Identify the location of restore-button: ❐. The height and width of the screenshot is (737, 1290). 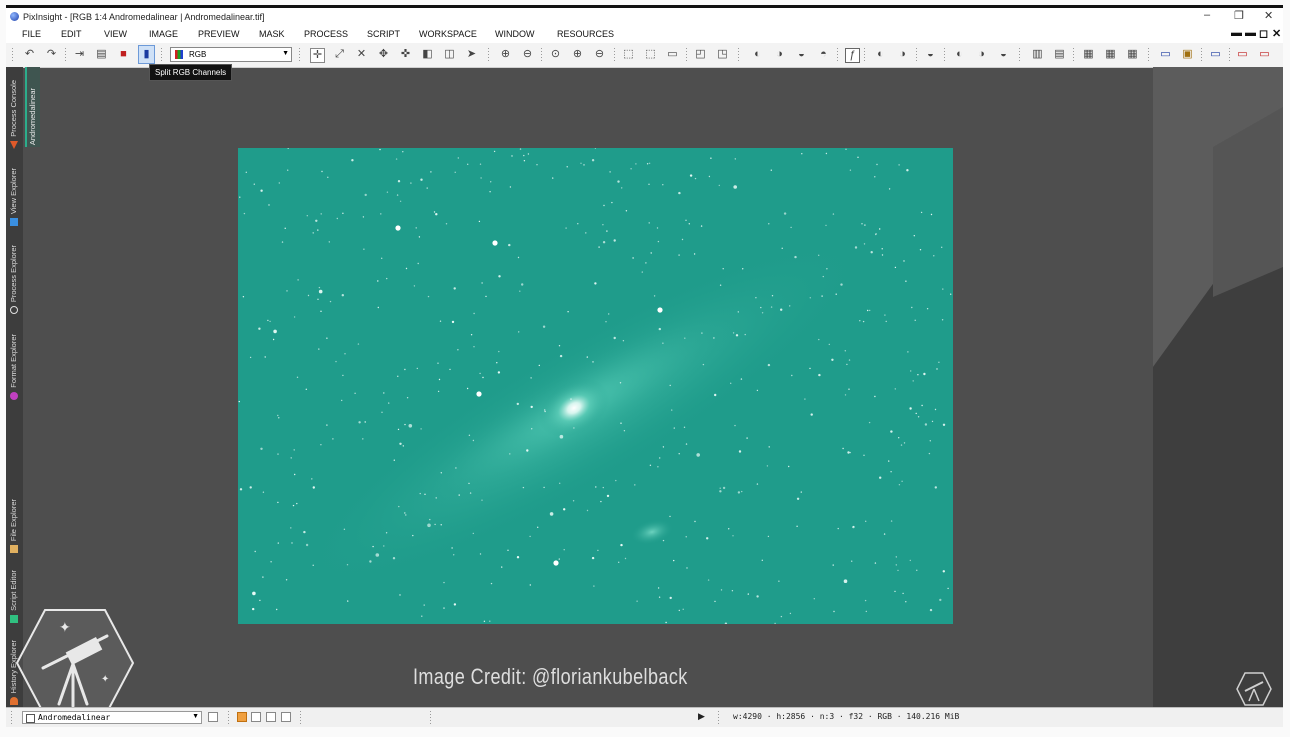
(1239, 15).